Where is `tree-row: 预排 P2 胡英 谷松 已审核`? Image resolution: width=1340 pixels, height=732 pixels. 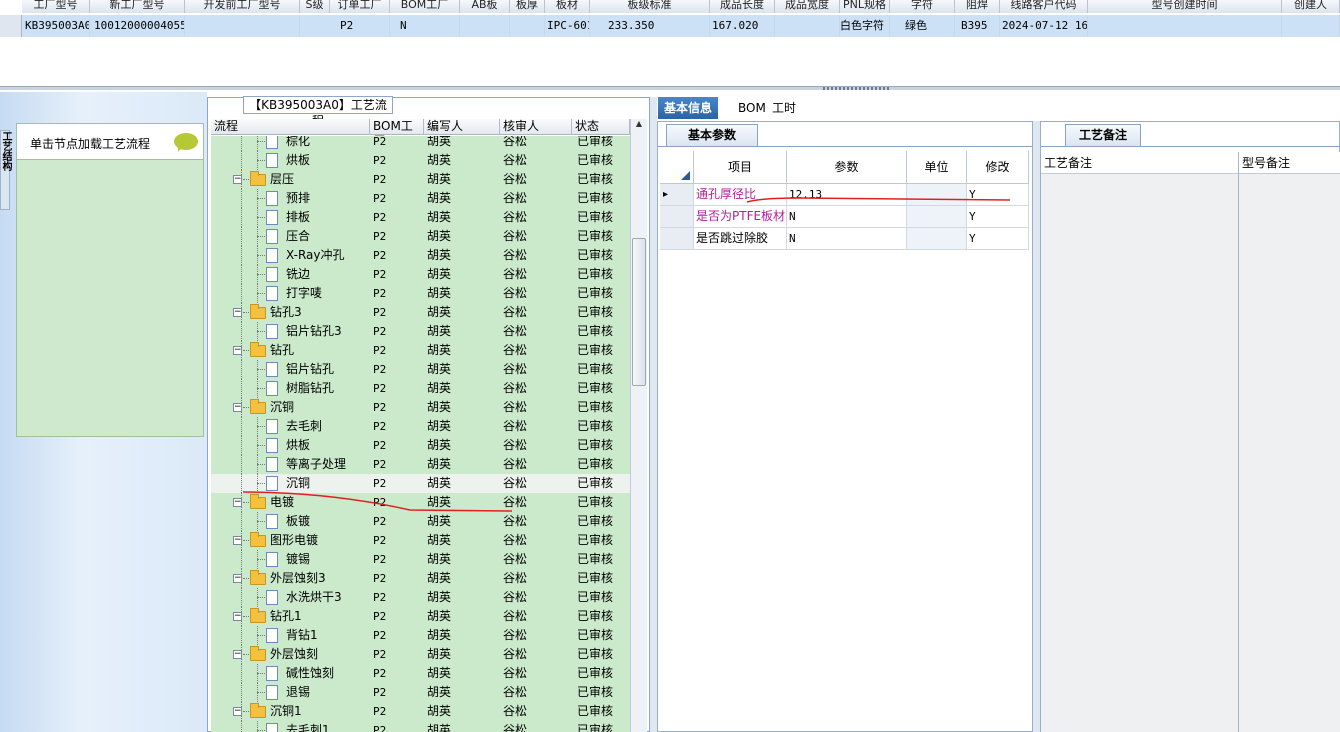 tree-row: 预排 P2 胡英 谷松 已审核 is located at coordinates (420, 198).